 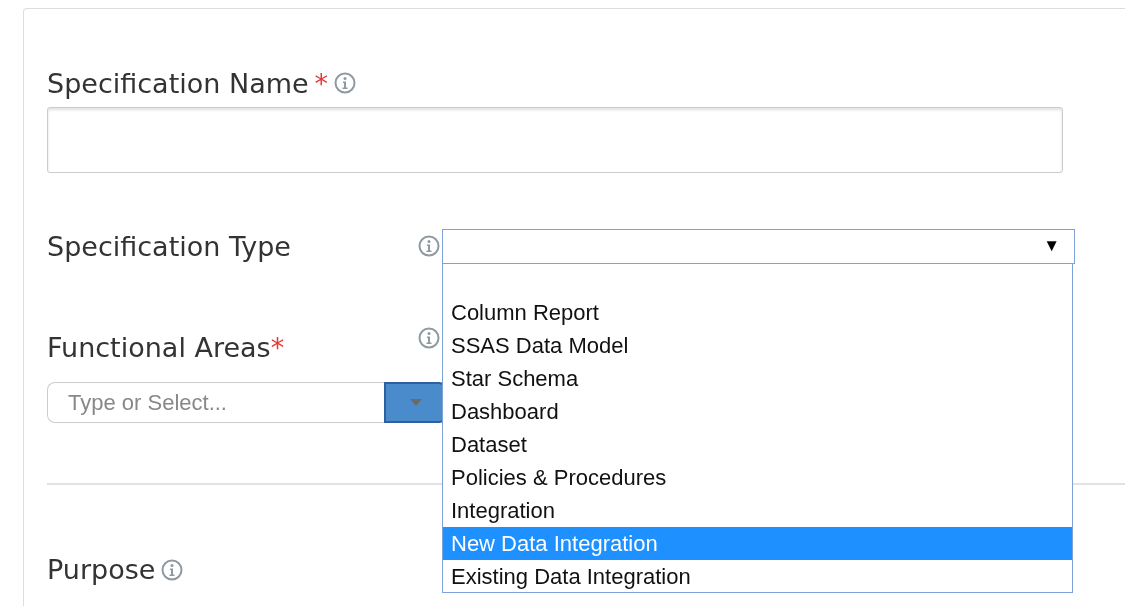 I want to click on caret-icon, so click(x=415, y=402).